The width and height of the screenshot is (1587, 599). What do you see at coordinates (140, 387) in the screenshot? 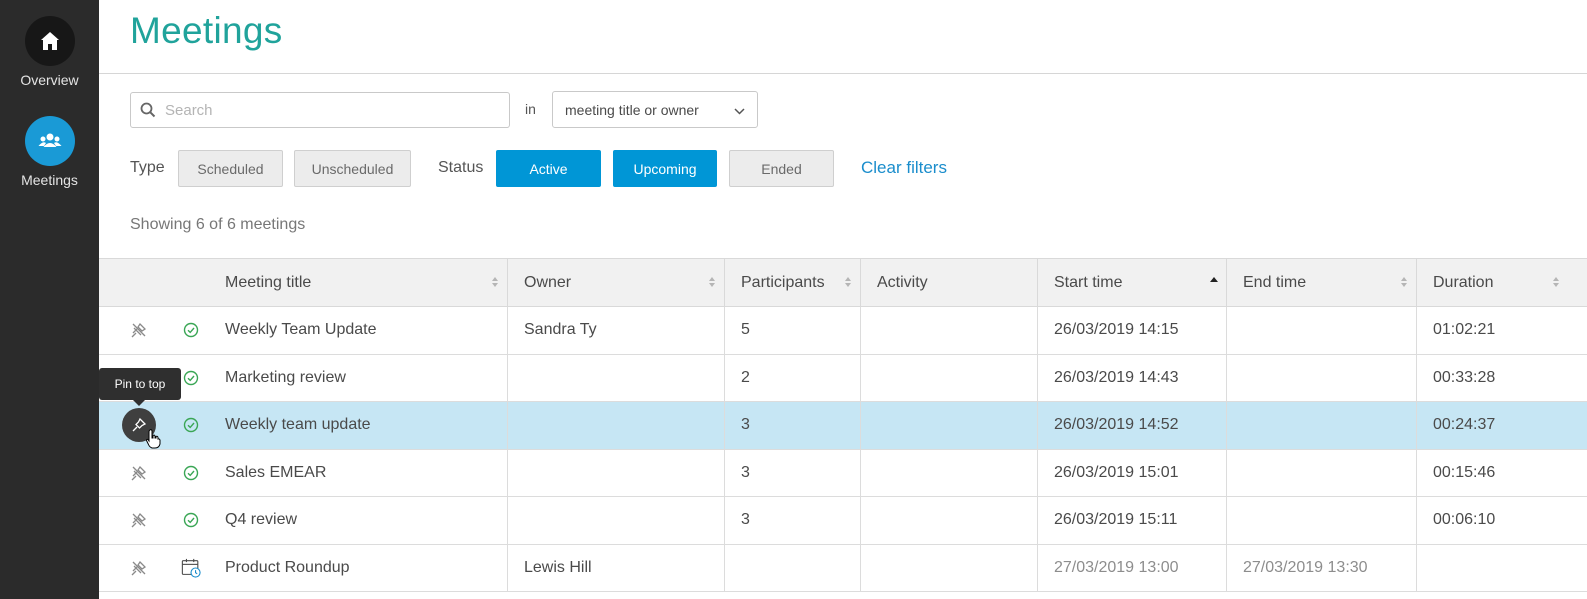
I see `pin-tooltip: Pin to top` at bounding box center [140, 387].